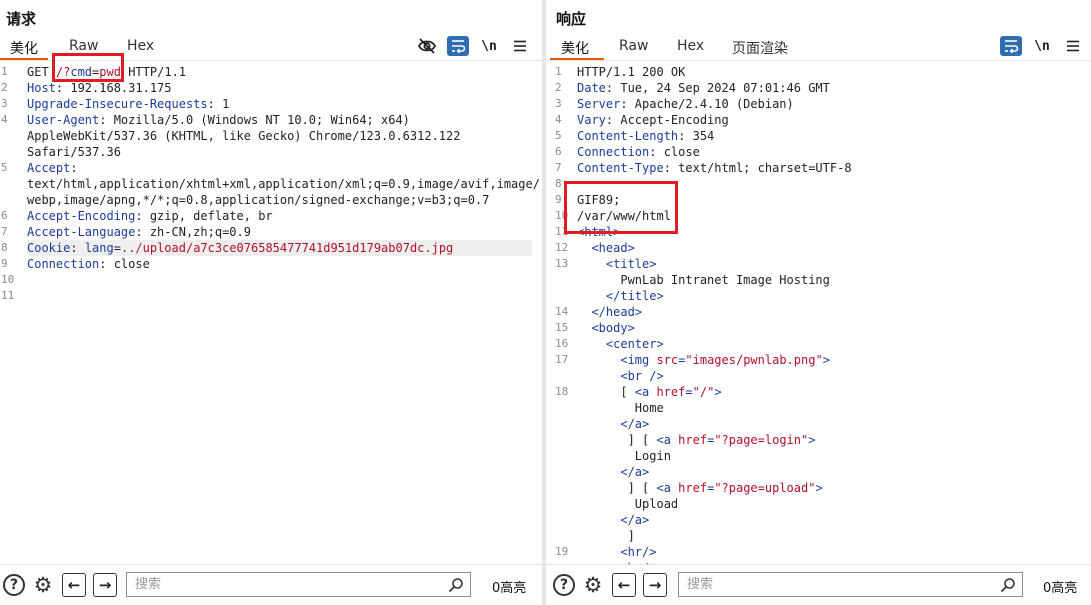  Describe the element at coordinates (829, 232) in the screenshot. I see `code-line: <html>` at that location.